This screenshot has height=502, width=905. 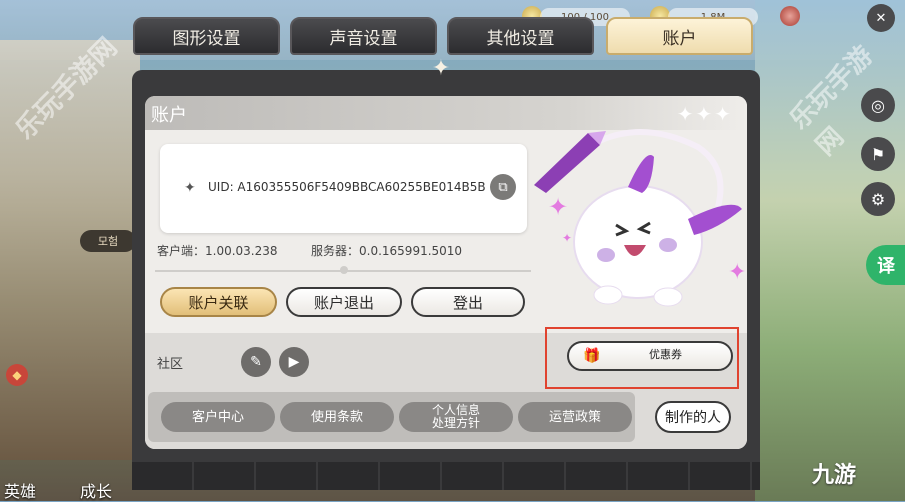 What do you see at coordinates (520, 36) in the screenshot?
I see `tab-other-settings: 其他设置` at bounding box center [520, 36].